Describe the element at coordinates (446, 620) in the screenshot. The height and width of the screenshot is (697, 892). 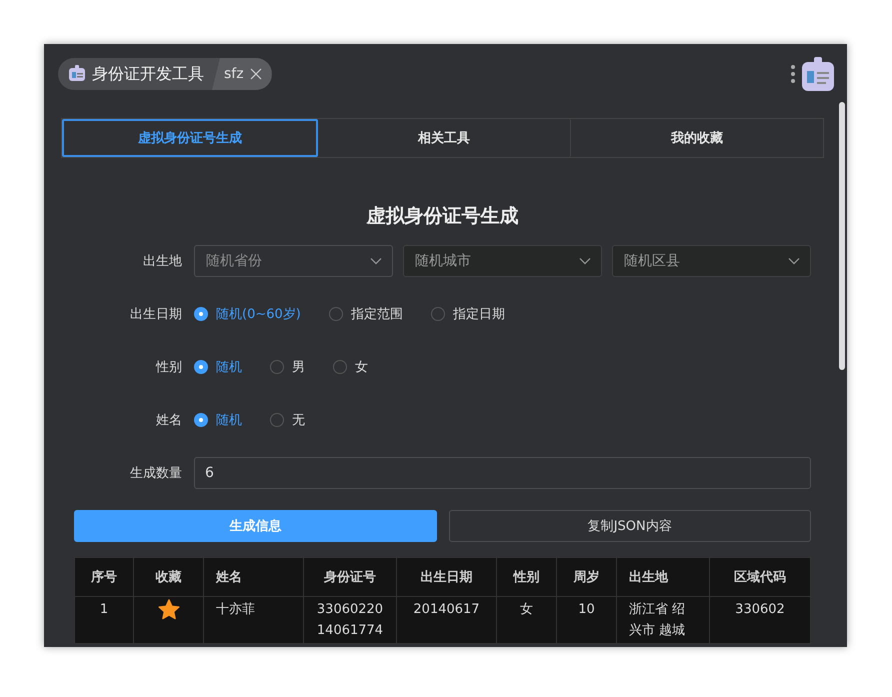
I see `table-cell: 20140617` at that location.